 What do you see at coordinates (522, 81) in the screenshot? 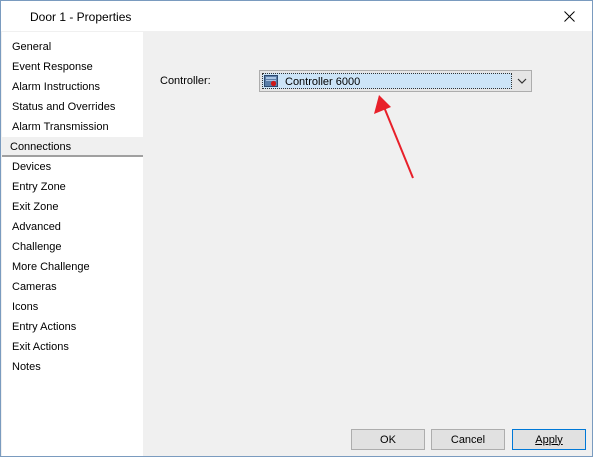
I see `chevron-down-icon` at bounding box center [522, 81].